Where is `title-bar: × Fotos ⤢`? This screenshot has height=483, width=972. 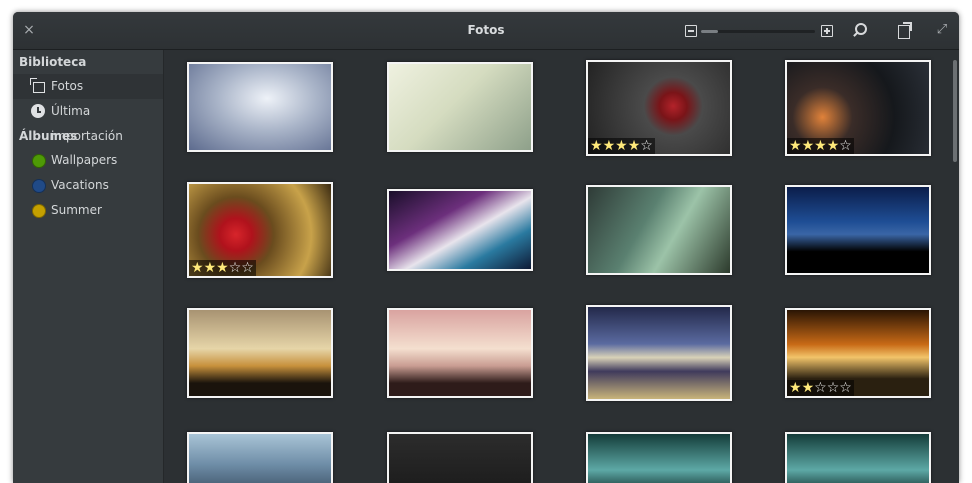
title-bar: × Fotos ⤢ is located at coordinates (486, 31).